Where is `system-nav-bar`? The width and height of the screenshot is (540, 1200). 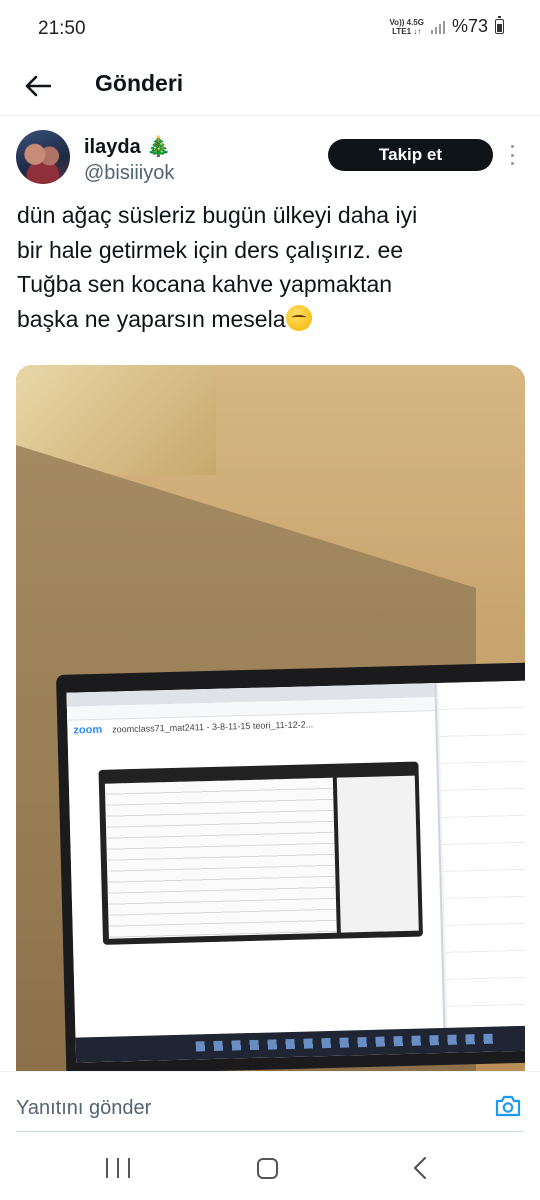
system-nav-bar is located at coordinates (270, 1167).